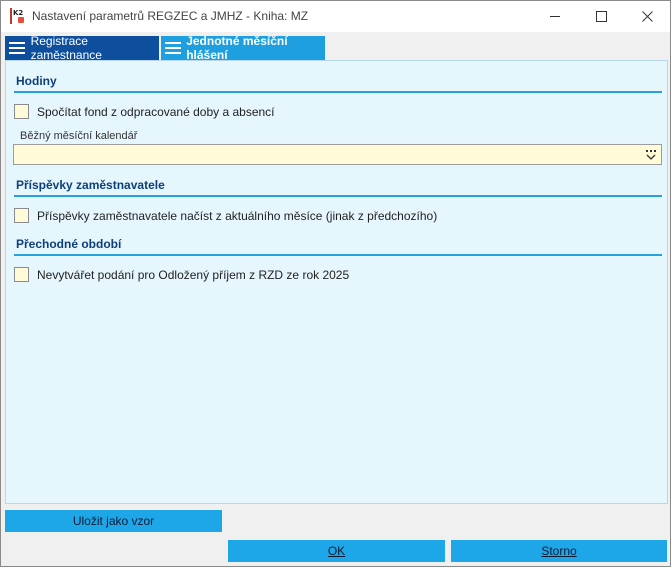 This screenshot has width=671, height=567. I want to click on close-icon, so click(647, 16).